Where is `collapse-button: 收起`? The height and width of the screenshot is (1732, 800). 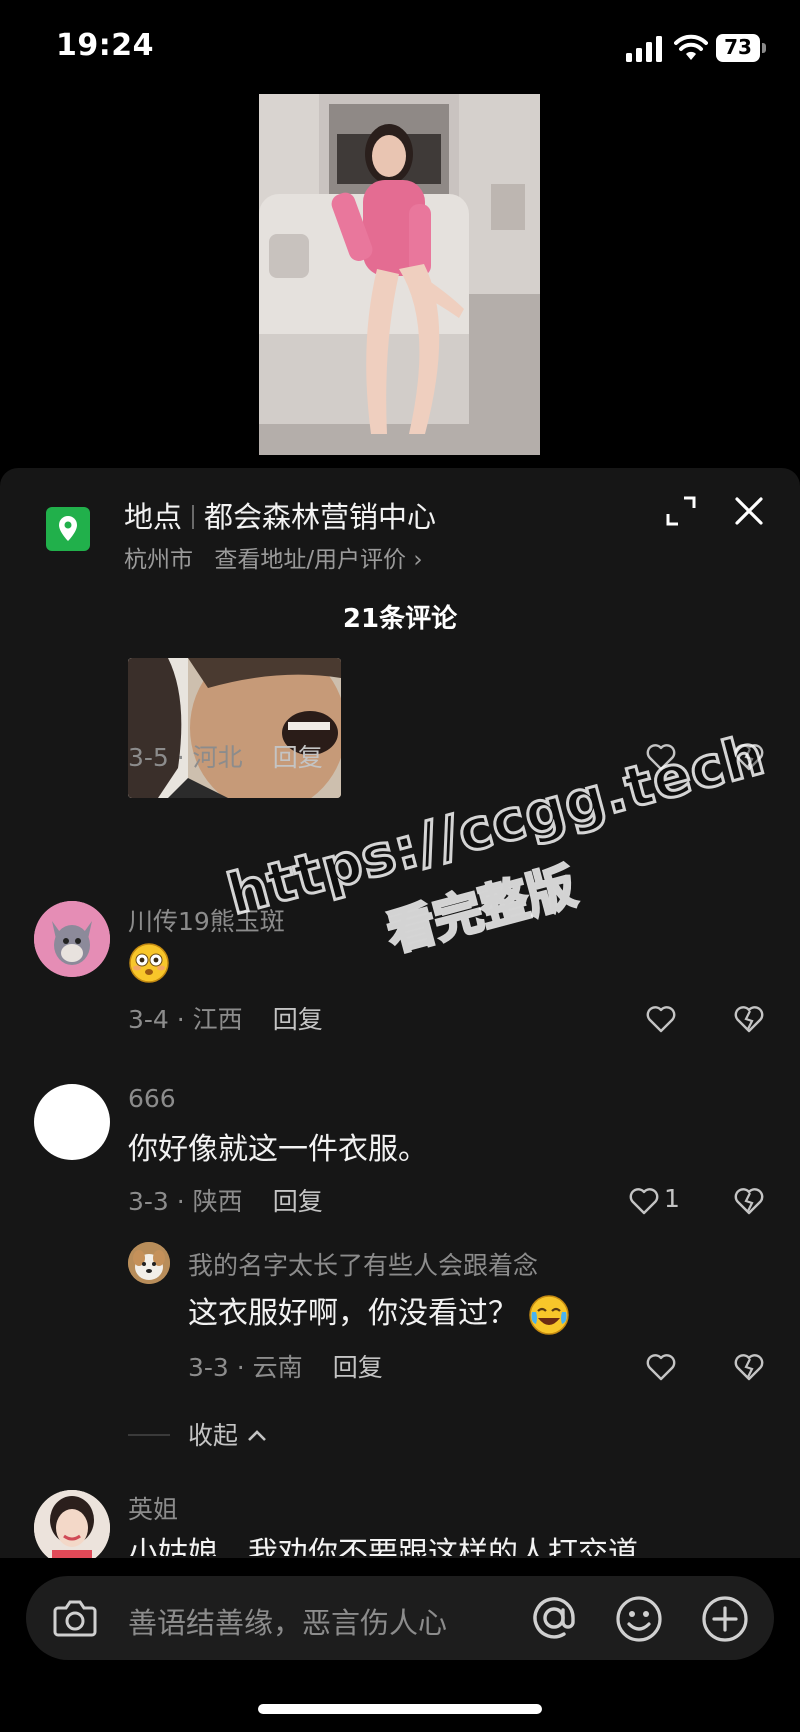
collapse-button: 收起 is located at coordinates (228, 1434).